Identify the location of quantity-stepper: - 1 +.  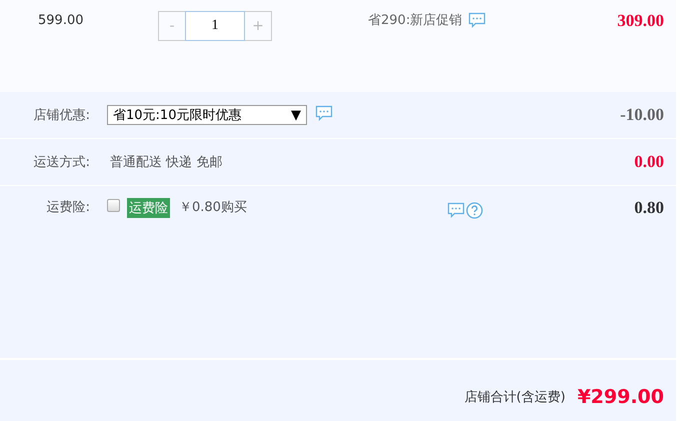
(215, 26).